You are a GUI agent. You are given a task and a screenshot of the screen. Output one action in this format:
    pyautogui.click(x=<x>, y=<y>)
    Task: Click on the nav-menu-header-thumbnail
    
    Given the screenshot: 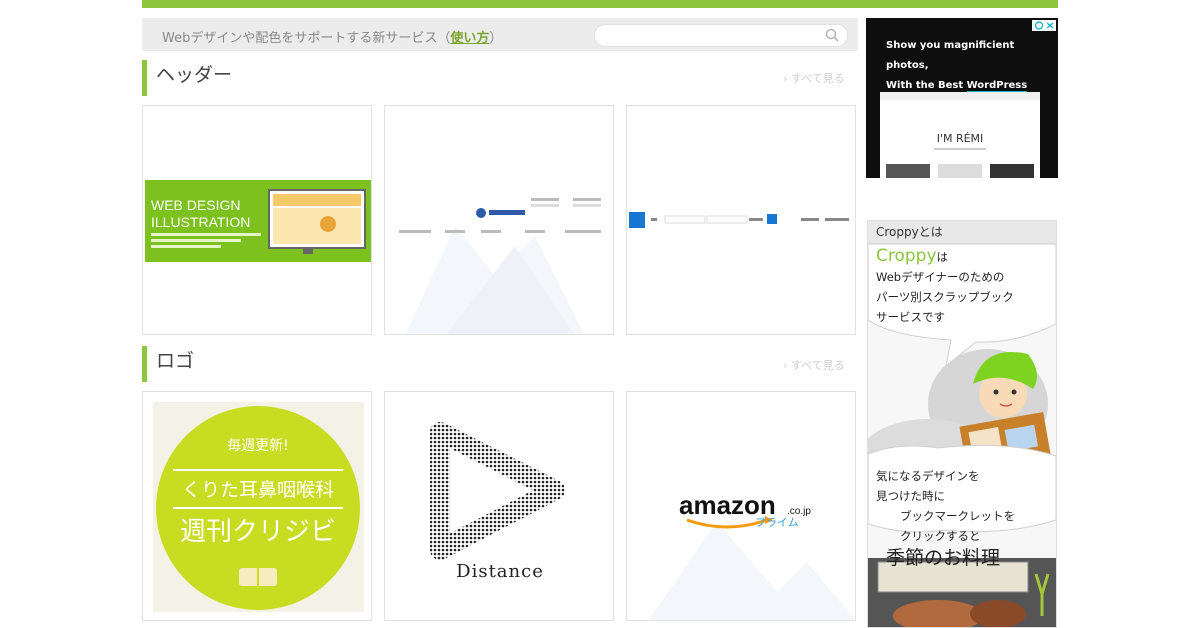 What is the action you would take?
    pyautogui.click(x=500, y=266)
    